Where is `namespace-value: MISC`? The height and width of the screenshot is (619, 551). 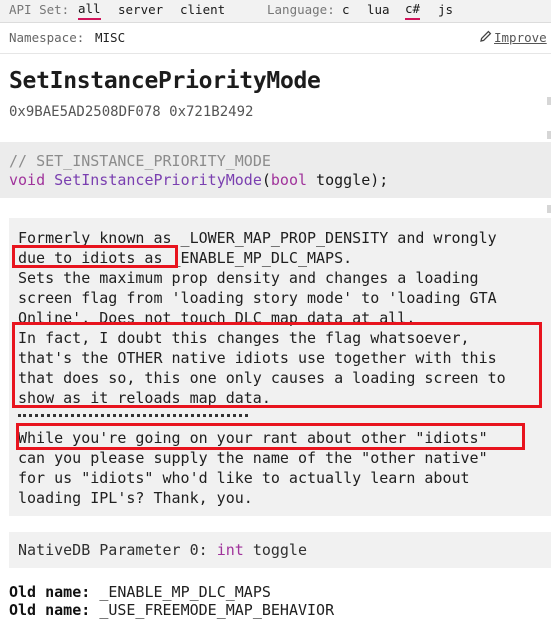 namespace-value: MISC is located at coordinates (110, 37).